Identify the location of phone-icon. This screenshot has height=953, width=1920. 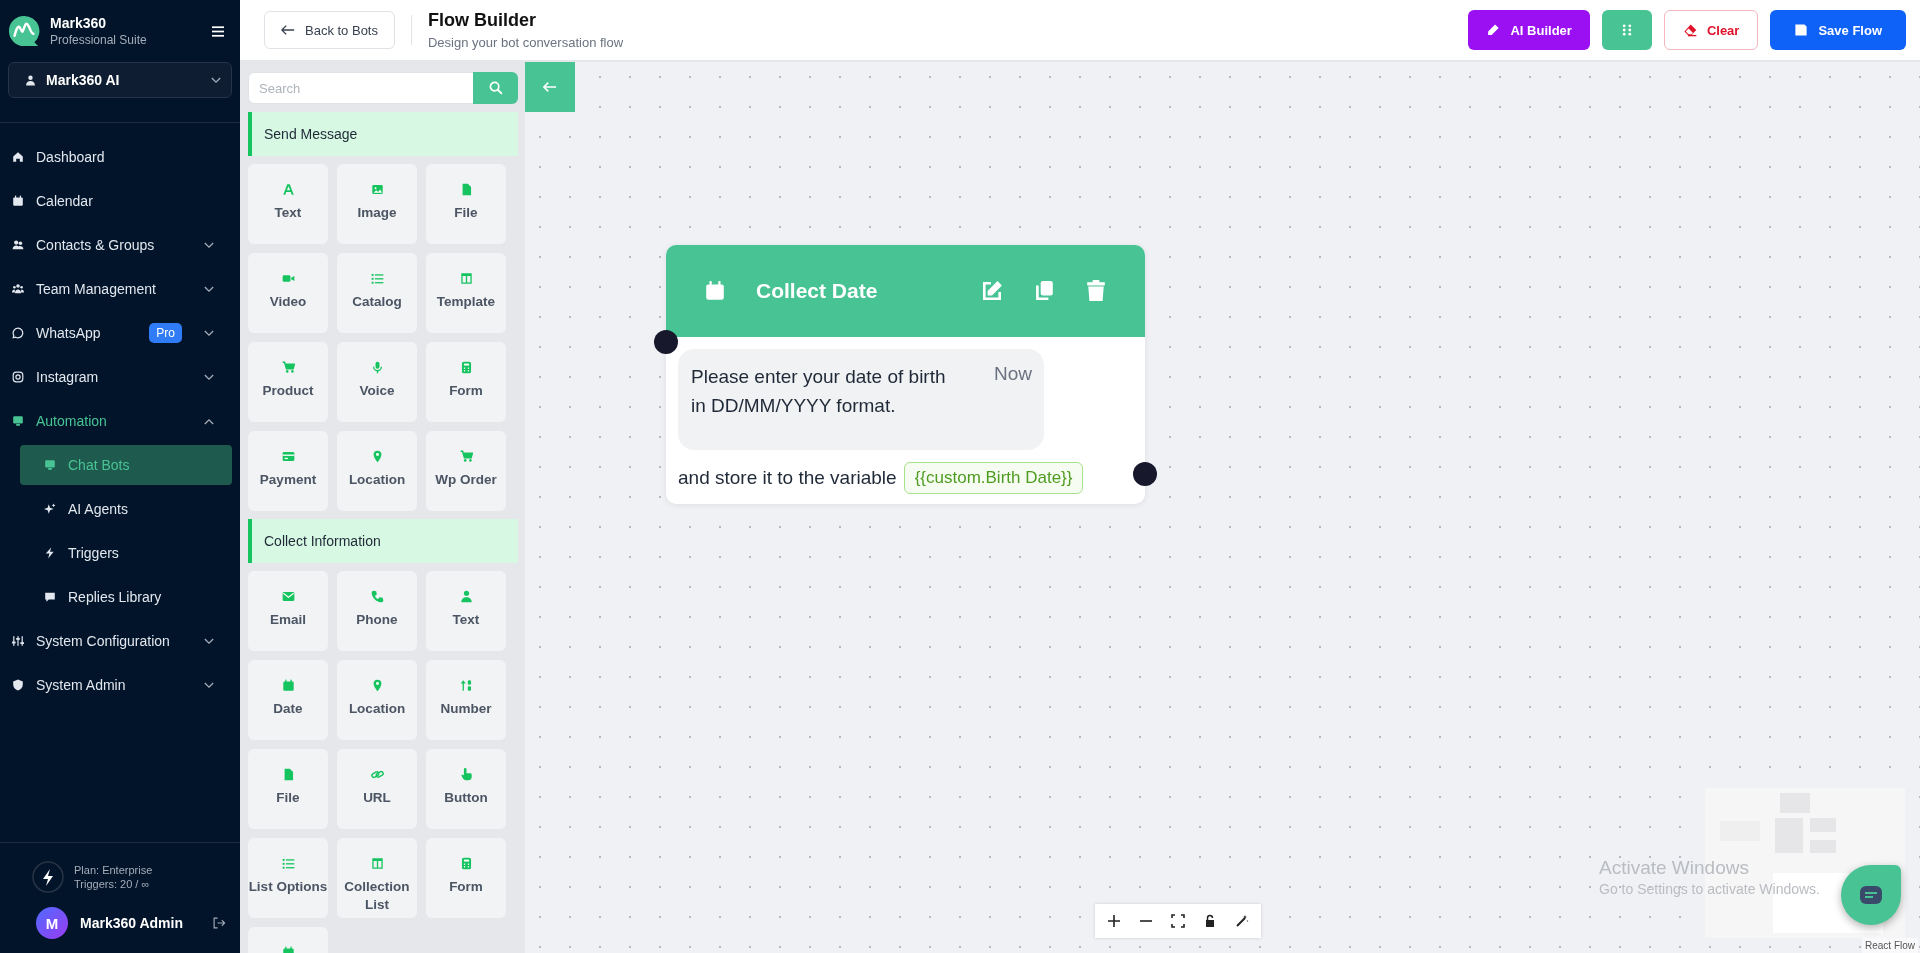
(377, 596).